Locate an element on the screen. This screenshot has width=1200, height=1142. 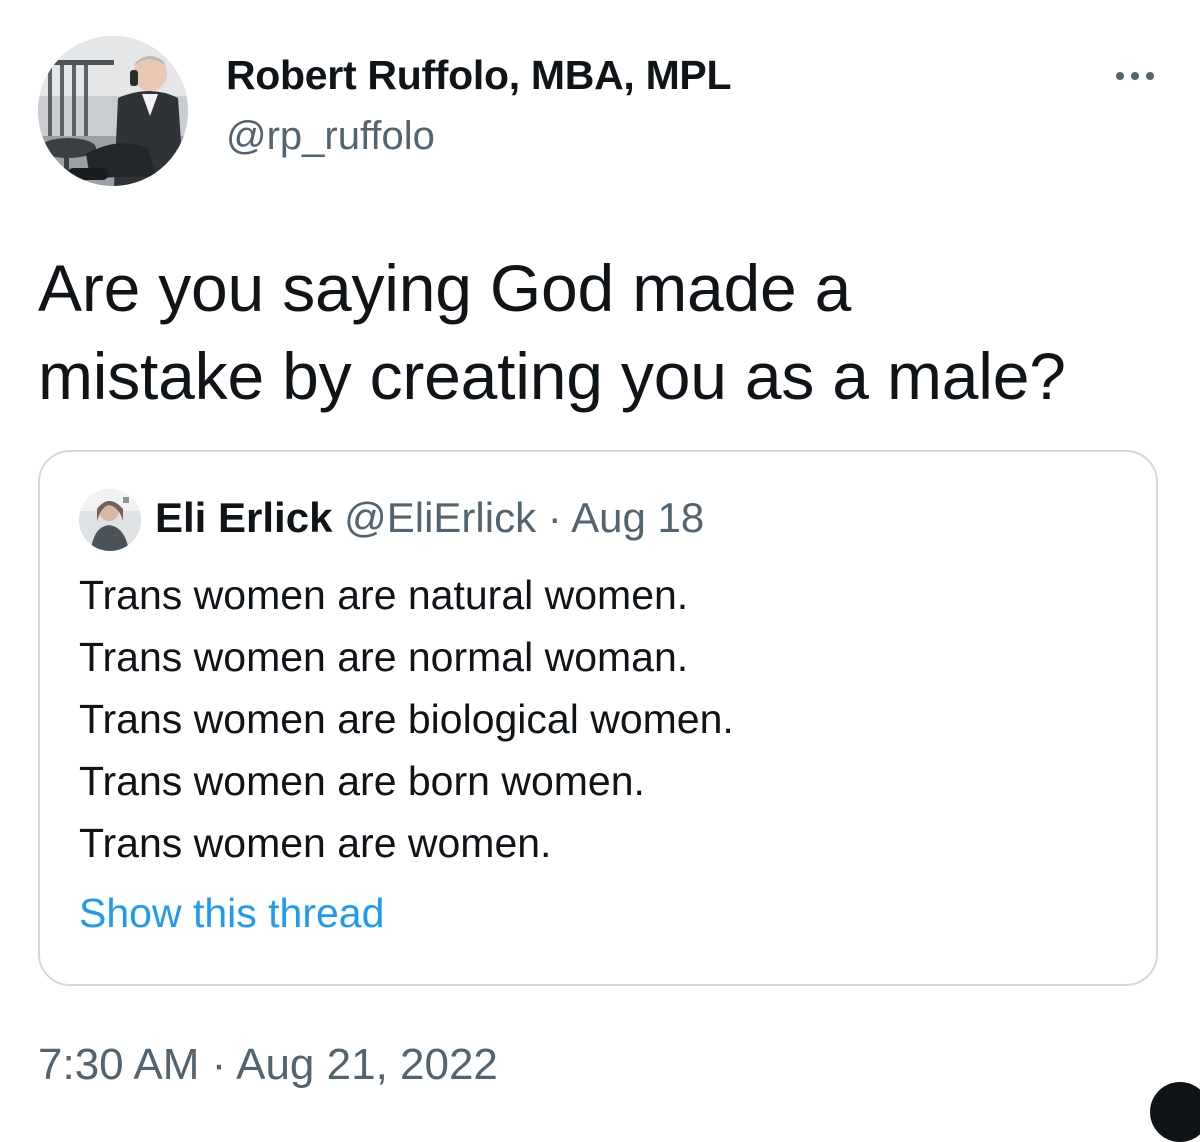
more-options-button is located at coordinates (1135, 76).